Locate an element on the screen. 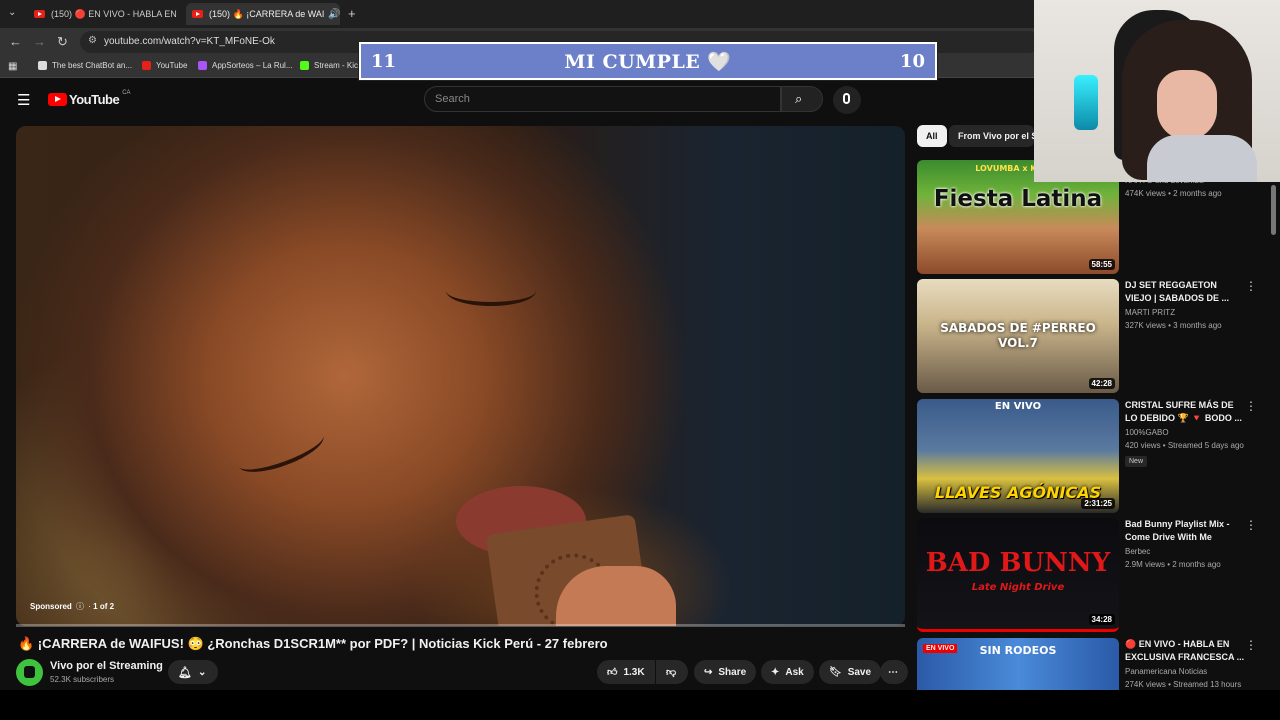  overlay-right-number: 10 is located at coordinates (912, 61).